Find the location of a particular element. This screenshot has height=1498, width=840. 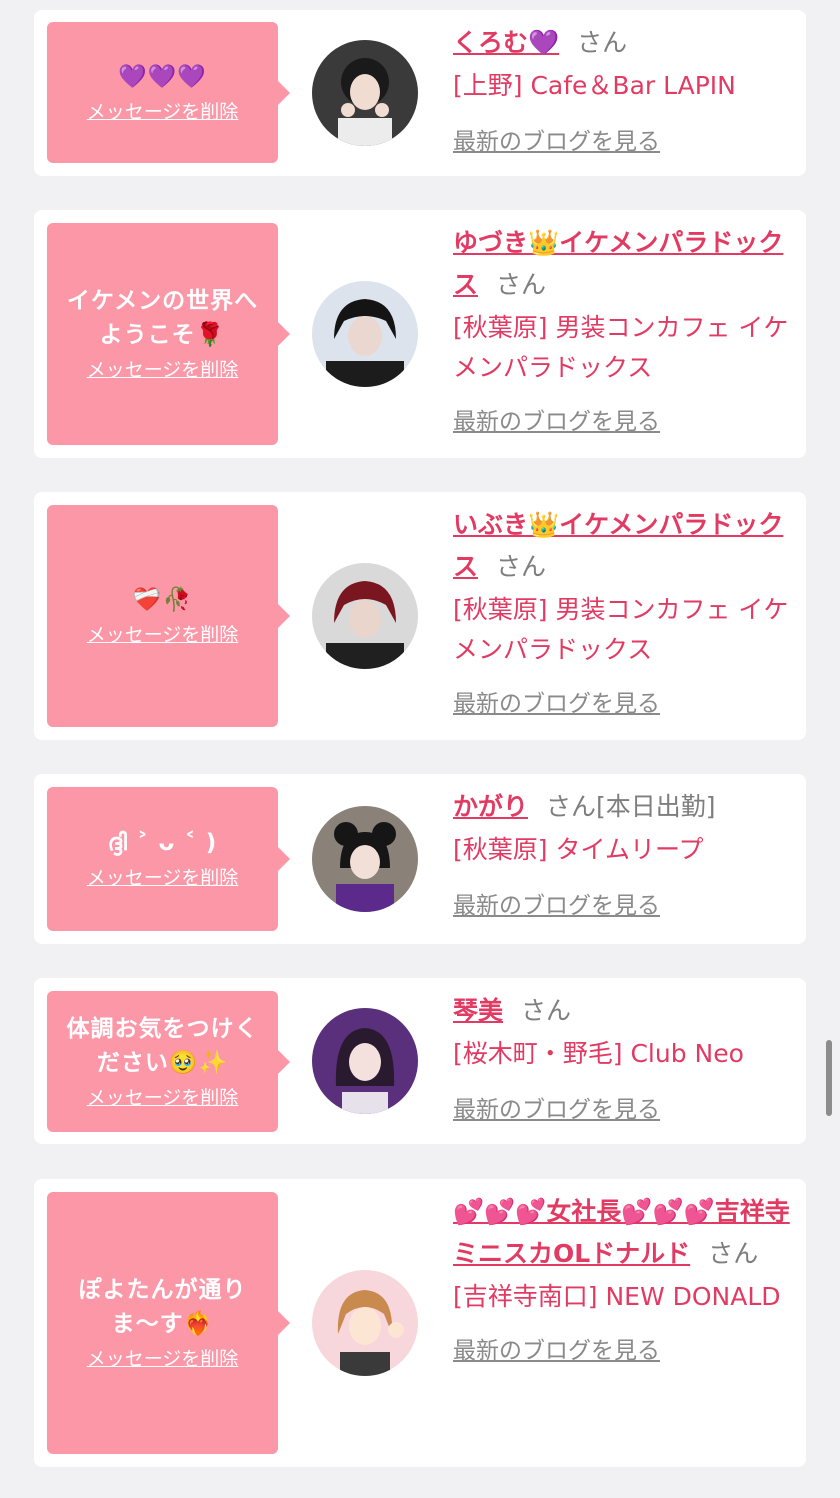

name-line: かがり さん[本日出勤] is located at coordinates (625, 807).